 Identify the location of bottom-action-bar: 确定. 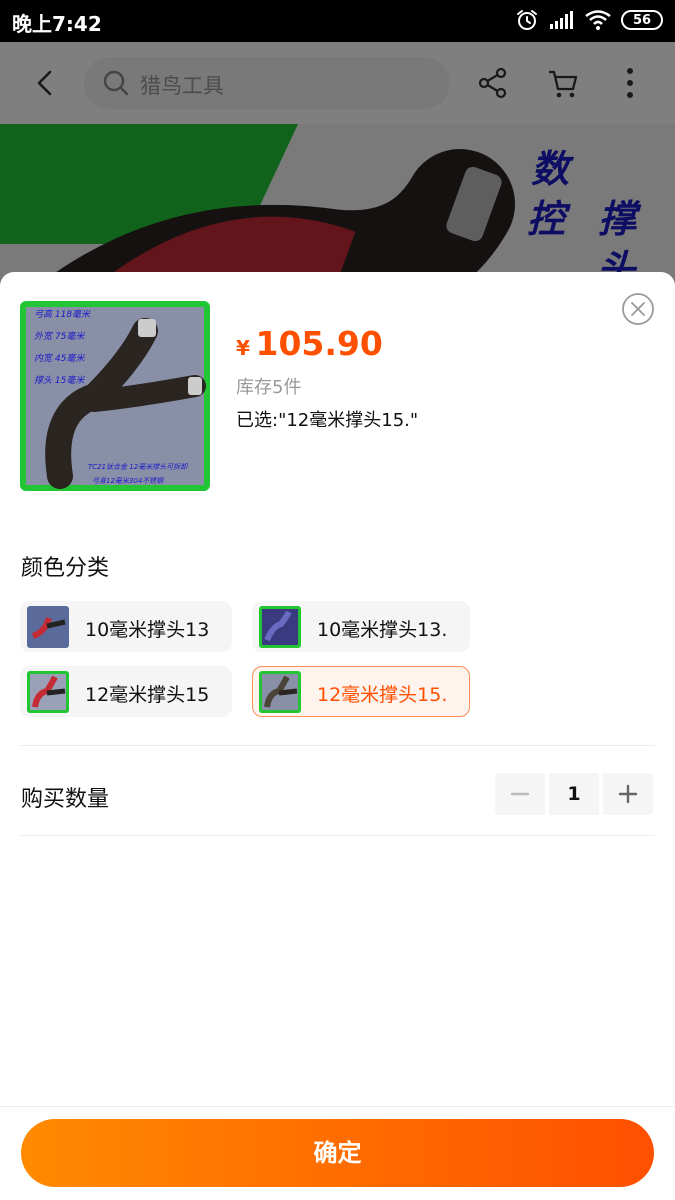
(337, 1153).